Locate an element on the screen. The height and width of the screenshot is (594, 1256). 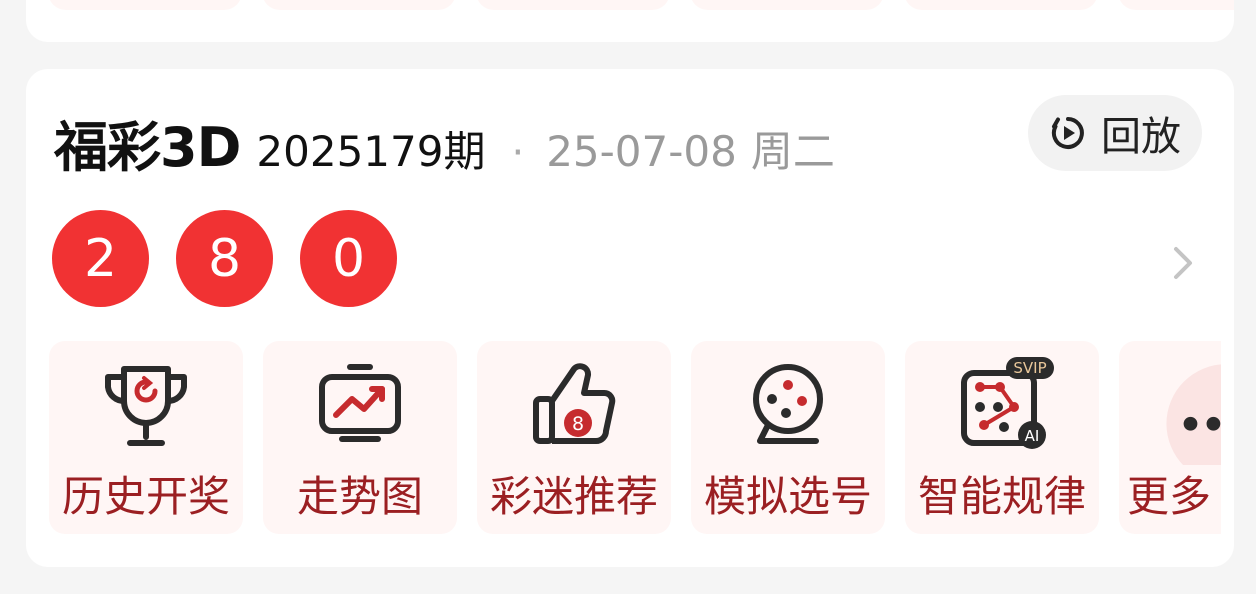
lottery-ball-icon is located at coordinates (788, 404).